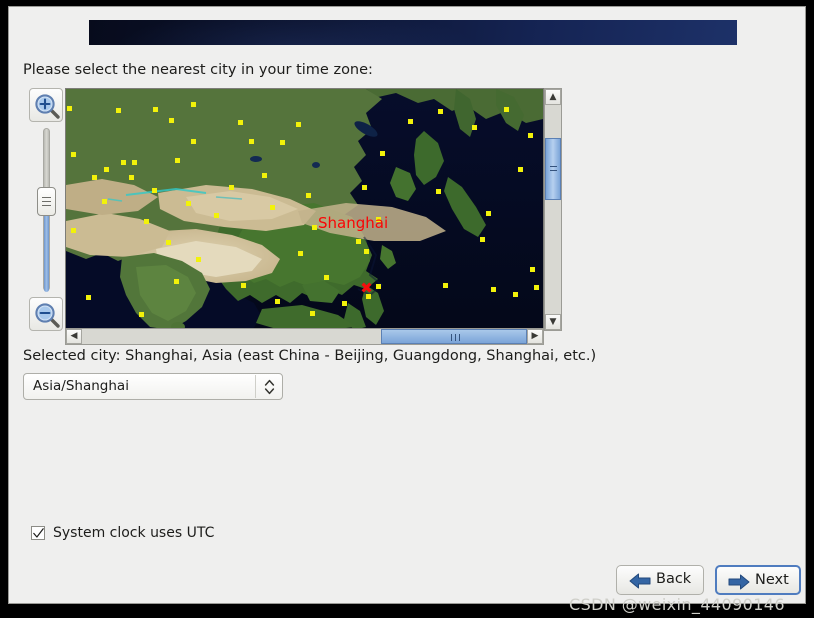 This screenshot has width=814, height=618. I want to click on map-vertical-scrollbar: ▲ ▼, so click(553, 209).